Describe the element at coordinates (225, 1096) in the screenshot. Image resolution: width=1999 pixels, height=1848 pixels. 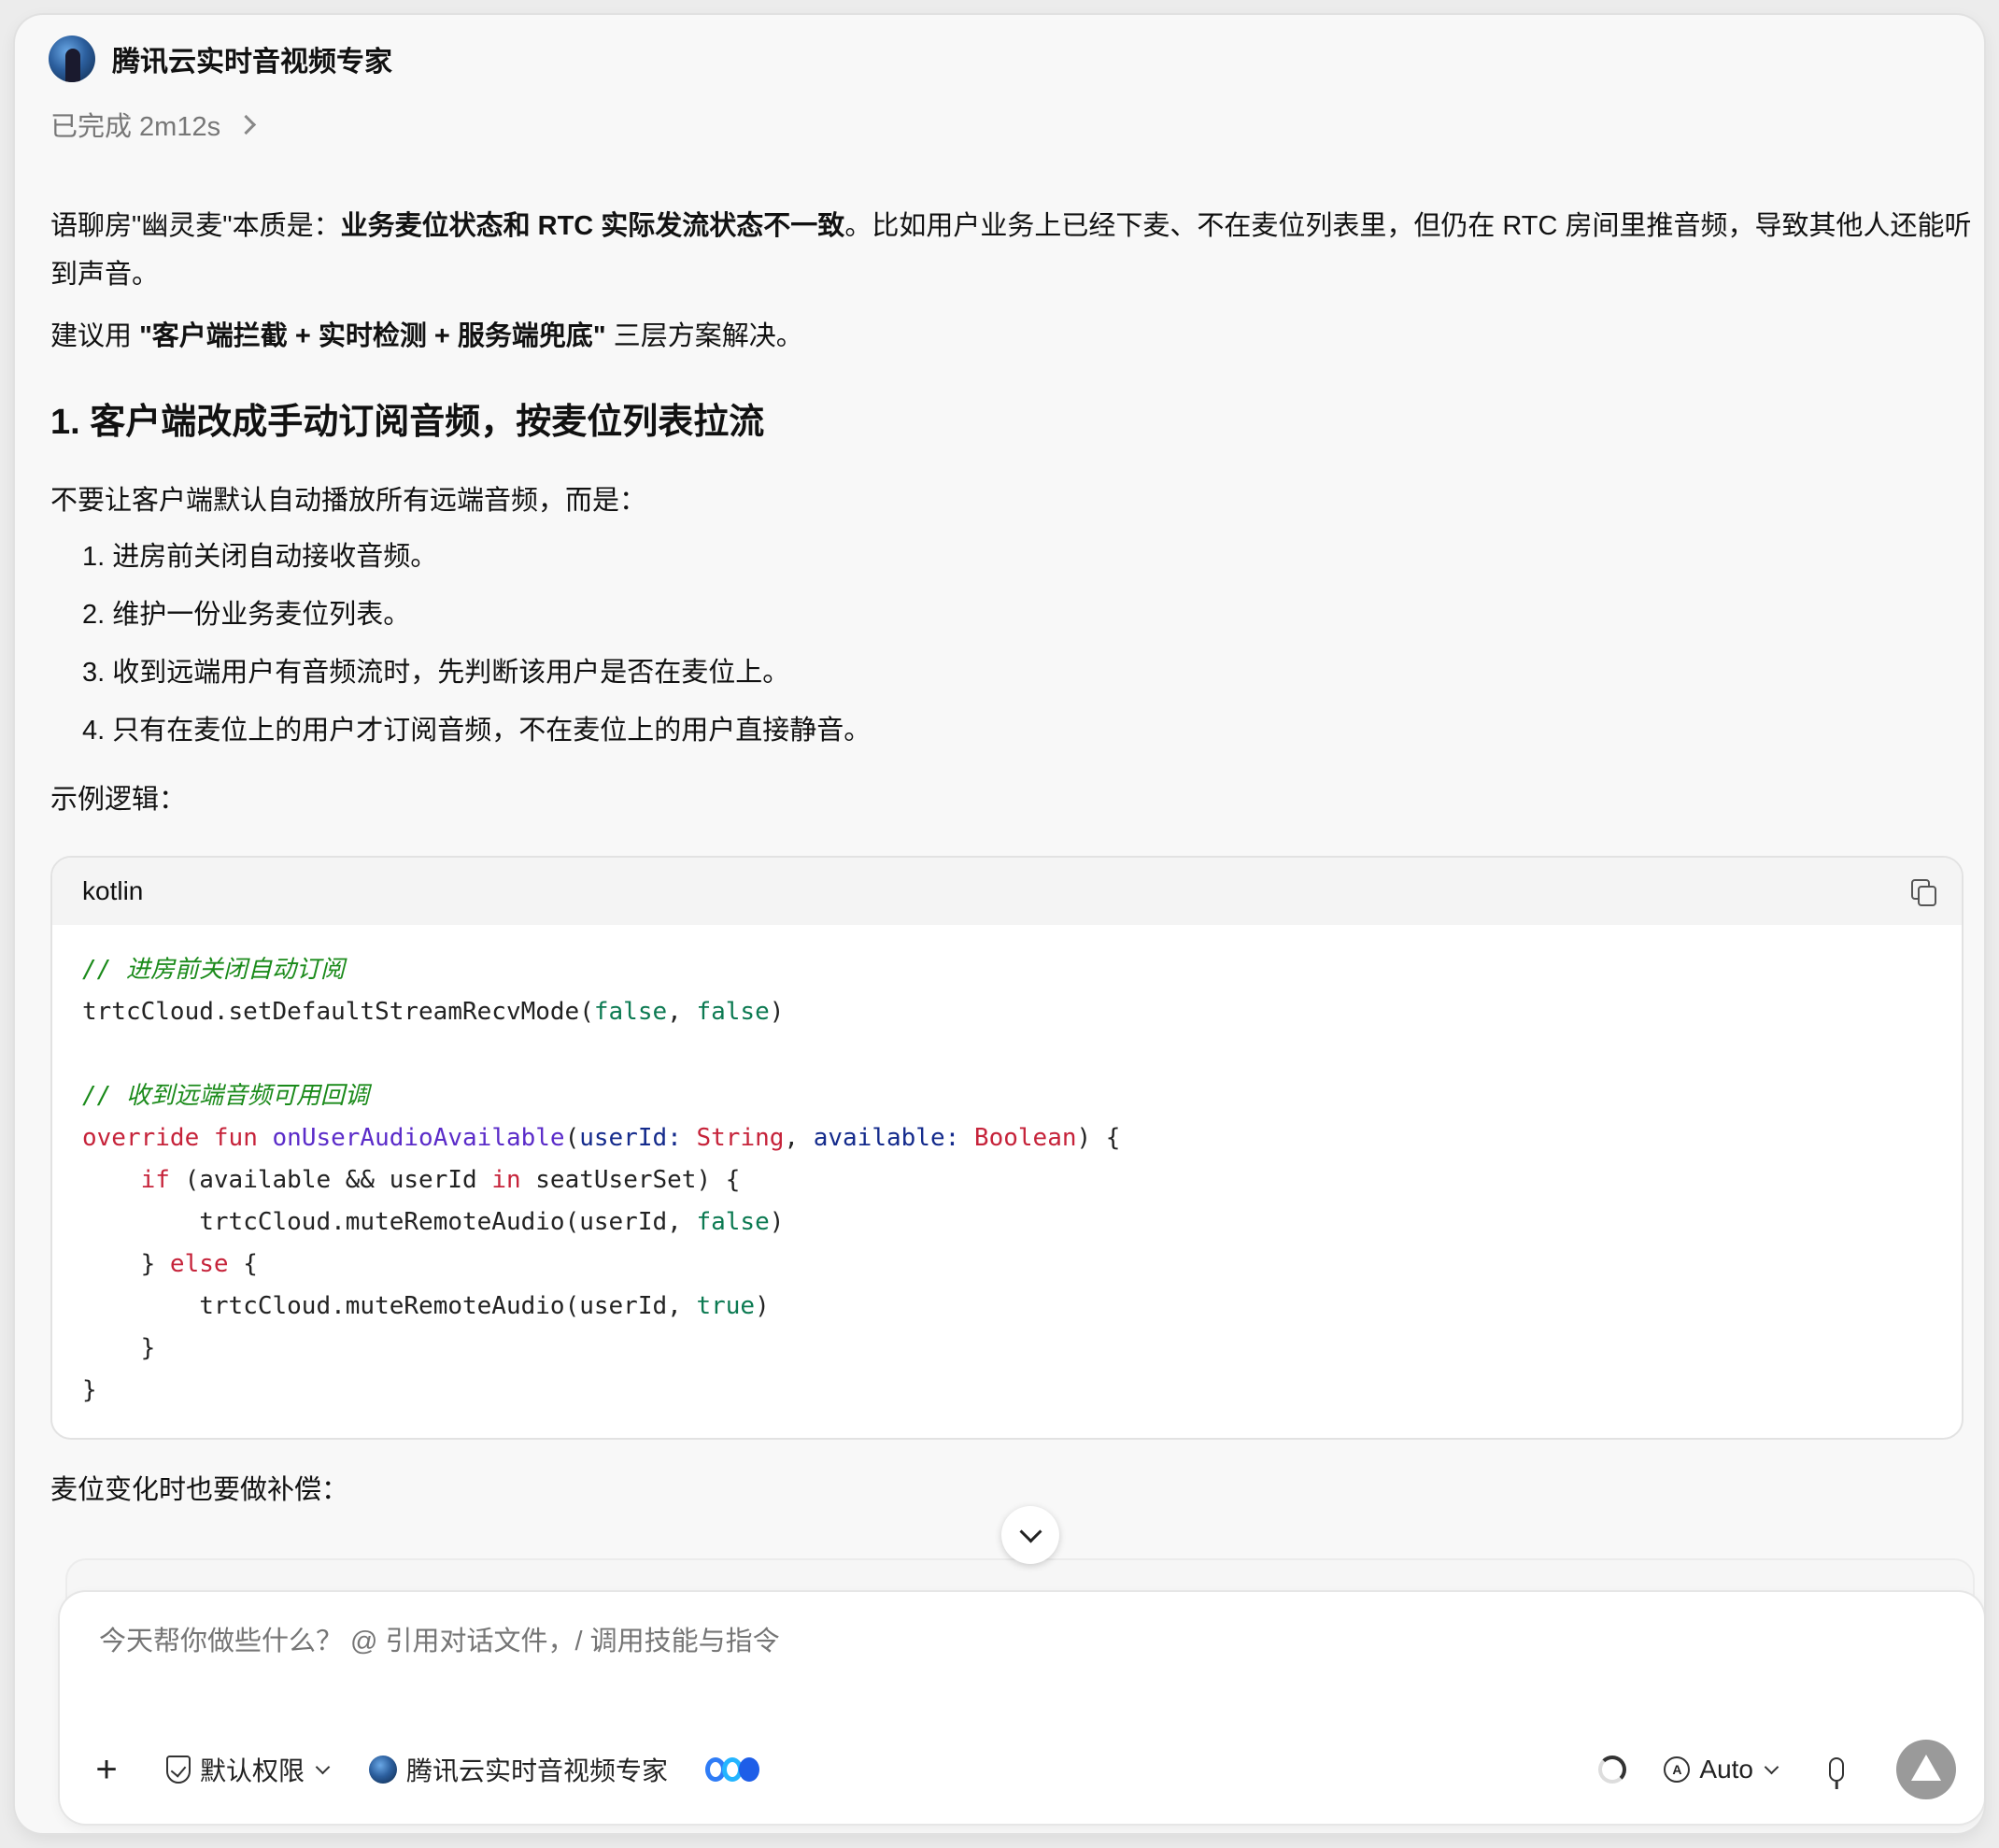
I see `code-comment: // 收到远端音频可用回调` at that location.